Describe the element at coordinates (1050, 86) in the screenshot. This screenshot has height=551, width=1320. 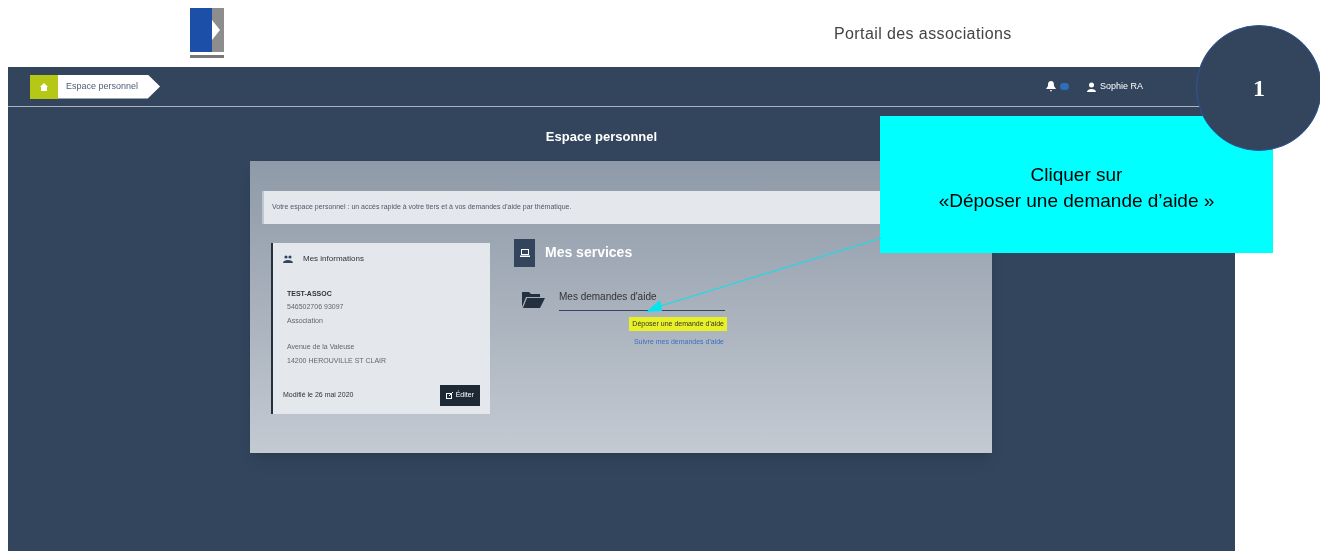
I see `bell-icon` at that location.